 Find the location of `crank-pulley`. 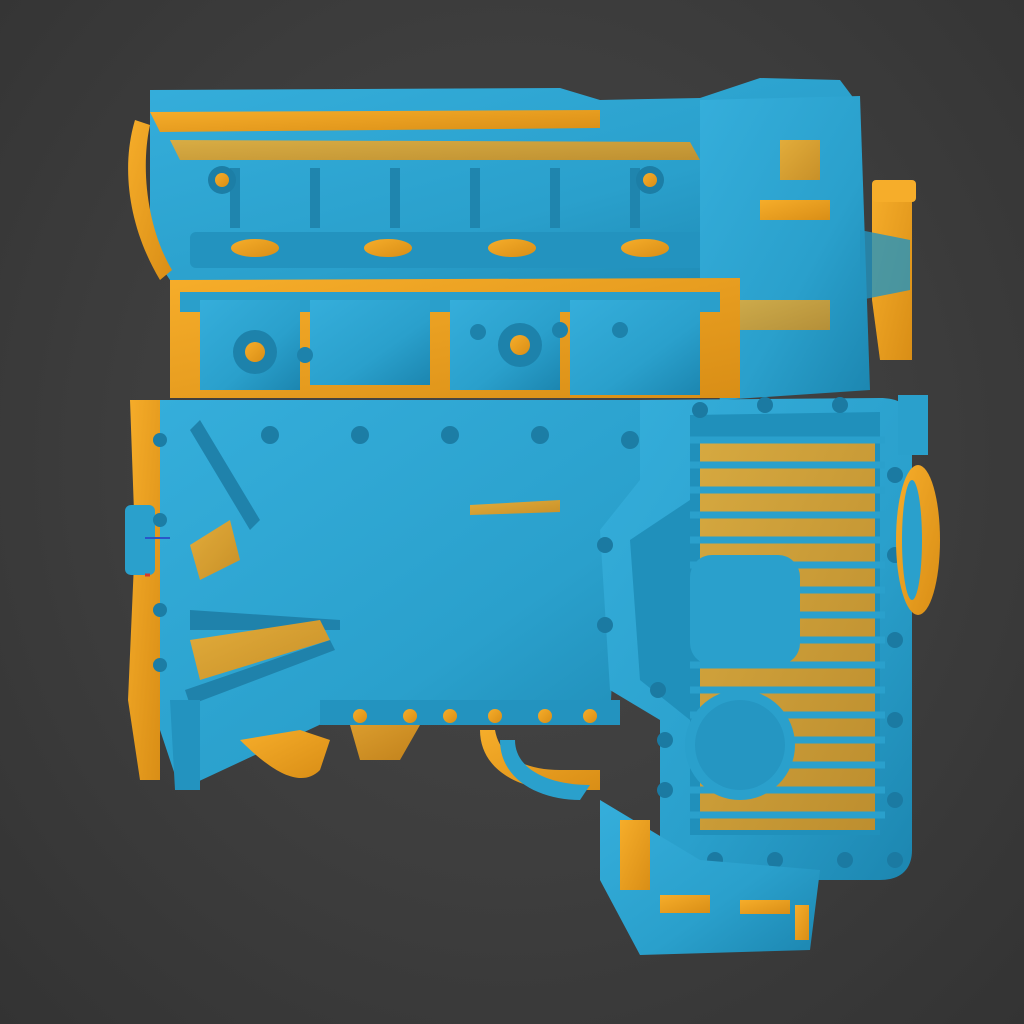

crank-pulley is located at coordinates (918, 505).